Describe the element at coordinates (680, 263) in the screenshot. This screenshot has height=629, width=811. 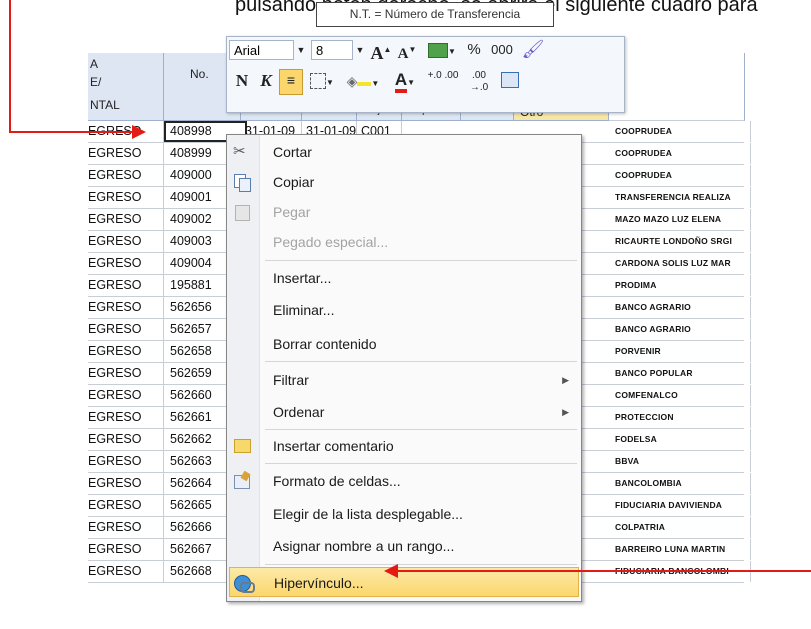
I see `cell-name: CARDONA SOLIS LUZ MAR` at that location.